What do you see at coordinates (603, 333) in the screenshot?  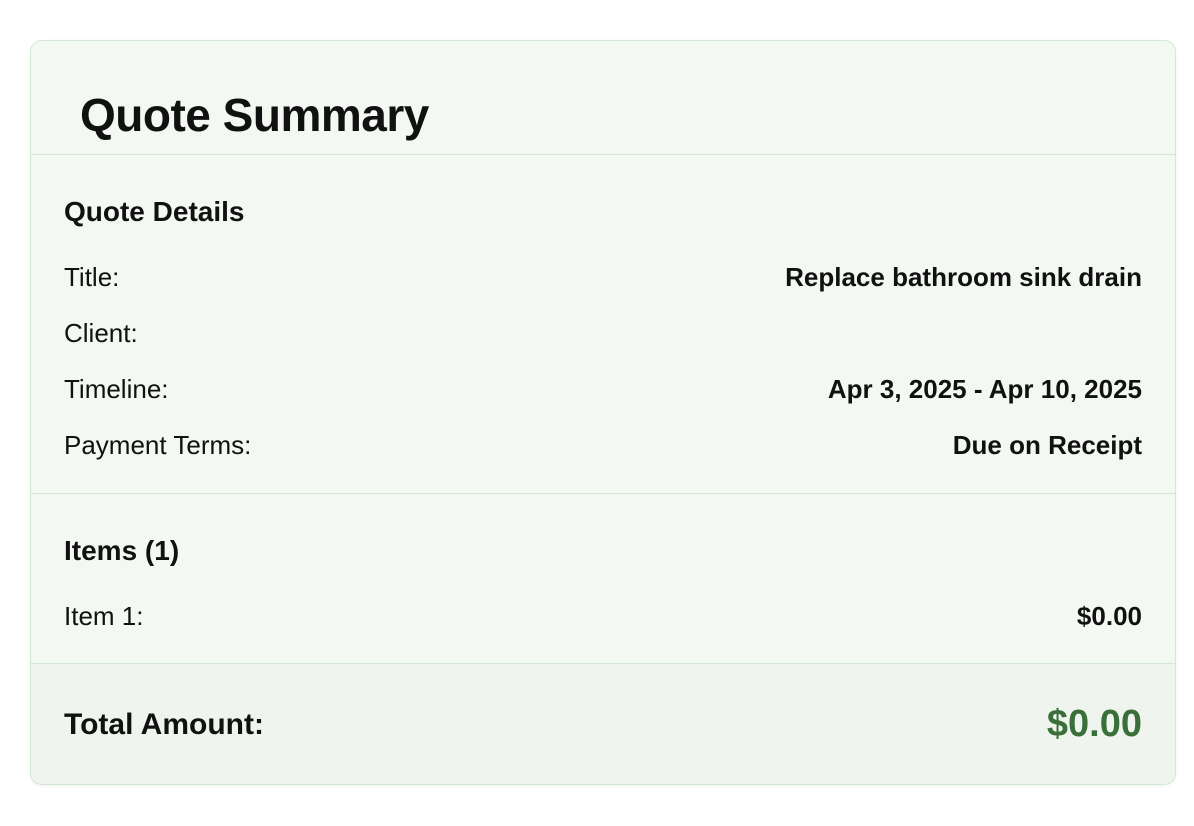 I see `detail-row-client: Client:` at bounding box center [603, 333].